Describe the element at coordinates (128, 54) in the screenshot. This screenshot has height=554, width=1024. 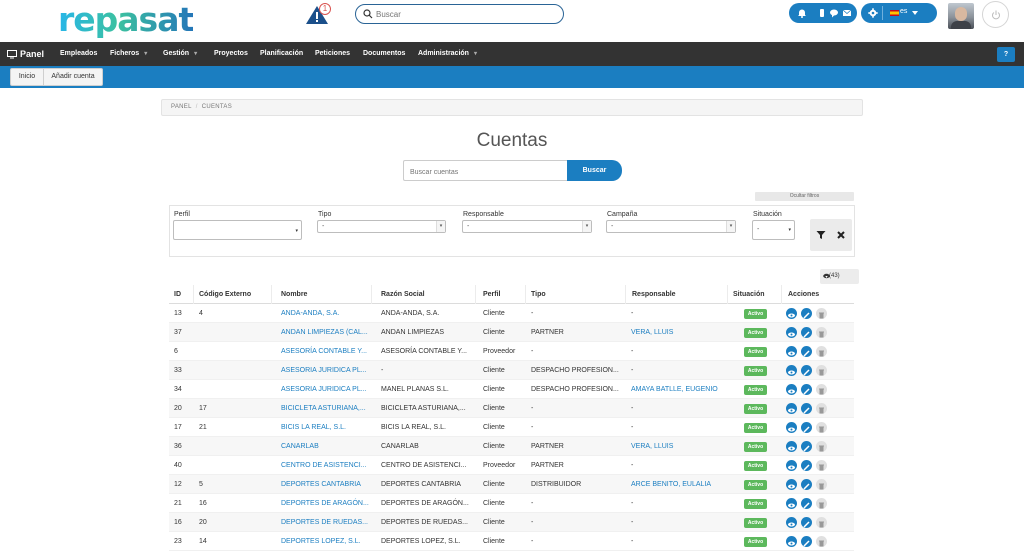
I see `nav-ficheros: Ficheros ▾` at that location.